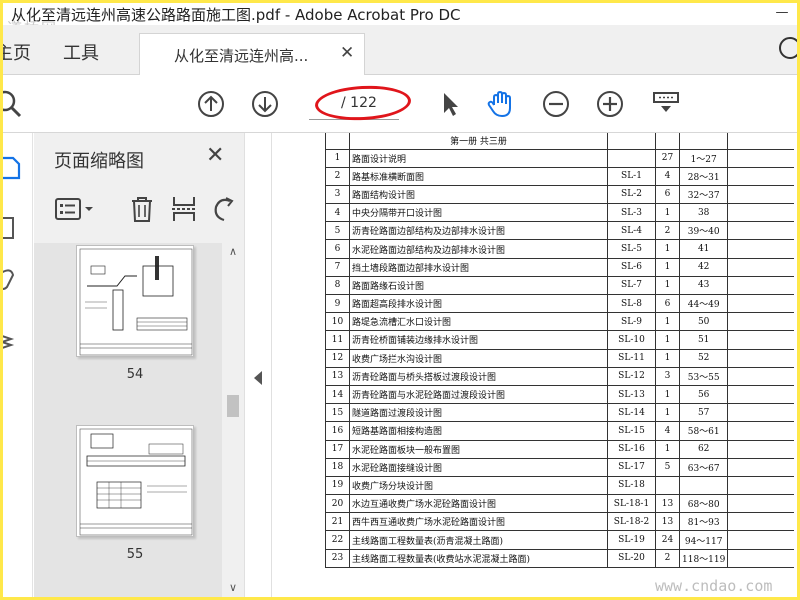 The width and height of the screenshot is (800, 600). What do you see at coordinates (337, 340) in the screenshot?
I see `row-number: 11` at bounding box center [337, 340].